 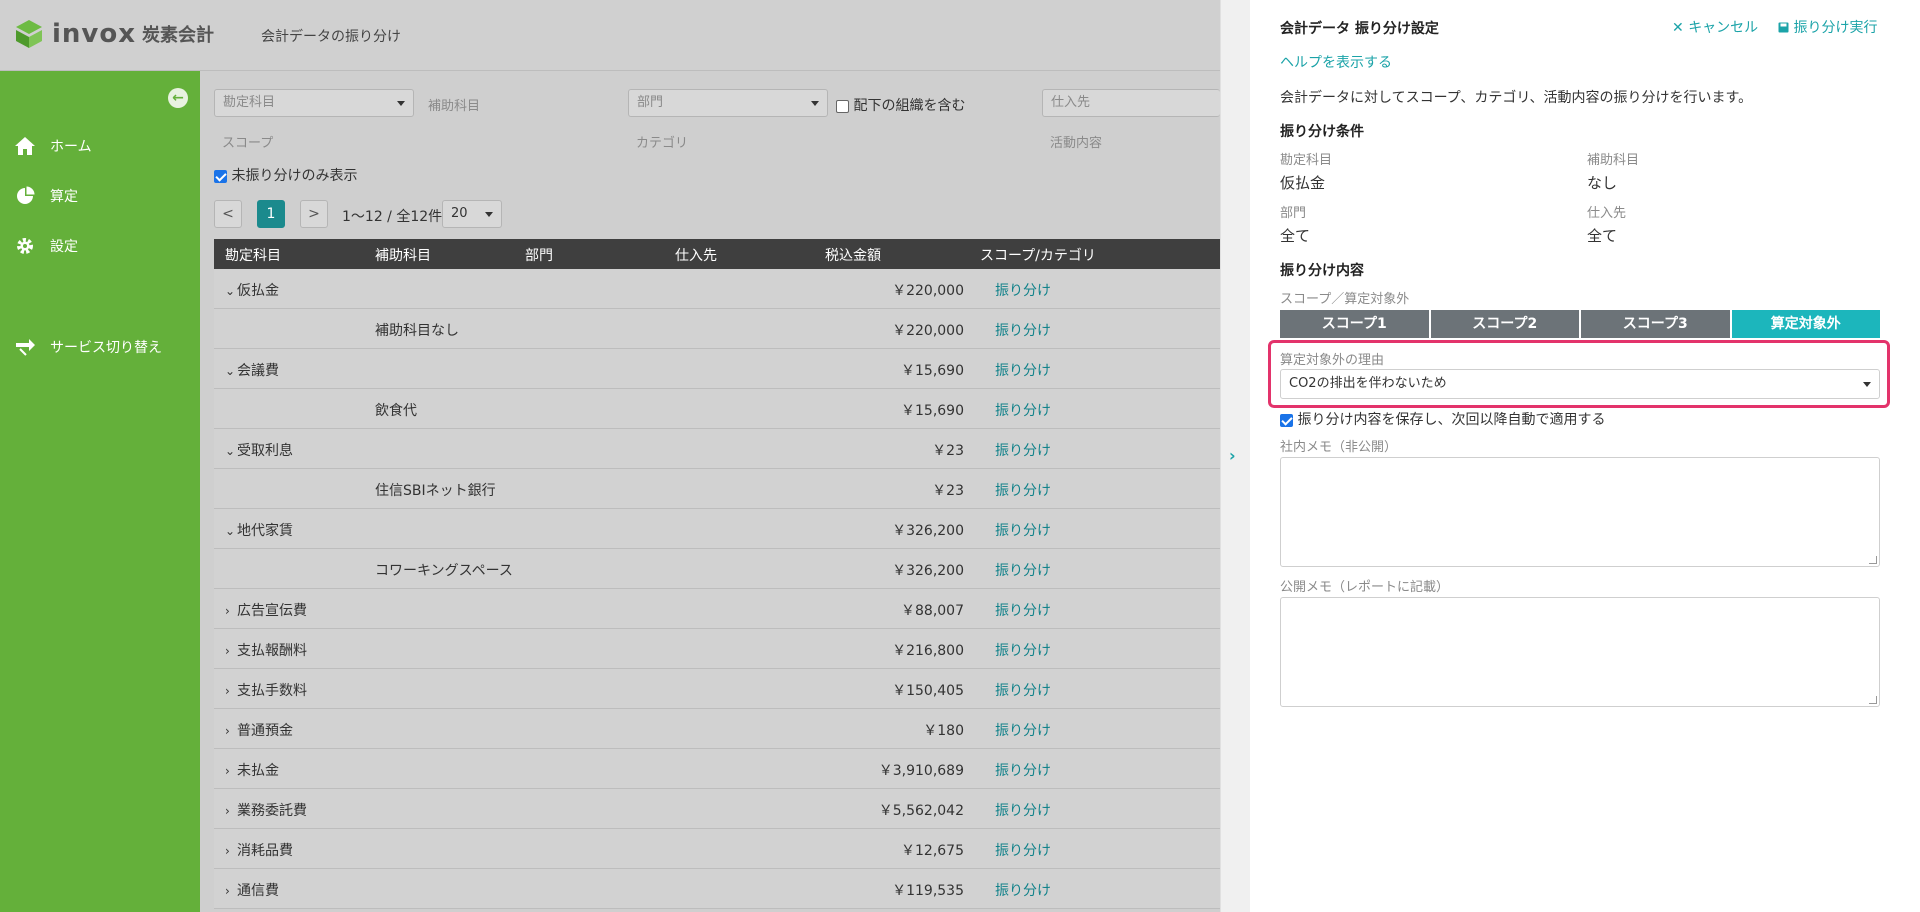 I want to click on table-row: › 広告宣伝費 ￥88,007 振り分け, so click(x=717, y=609).